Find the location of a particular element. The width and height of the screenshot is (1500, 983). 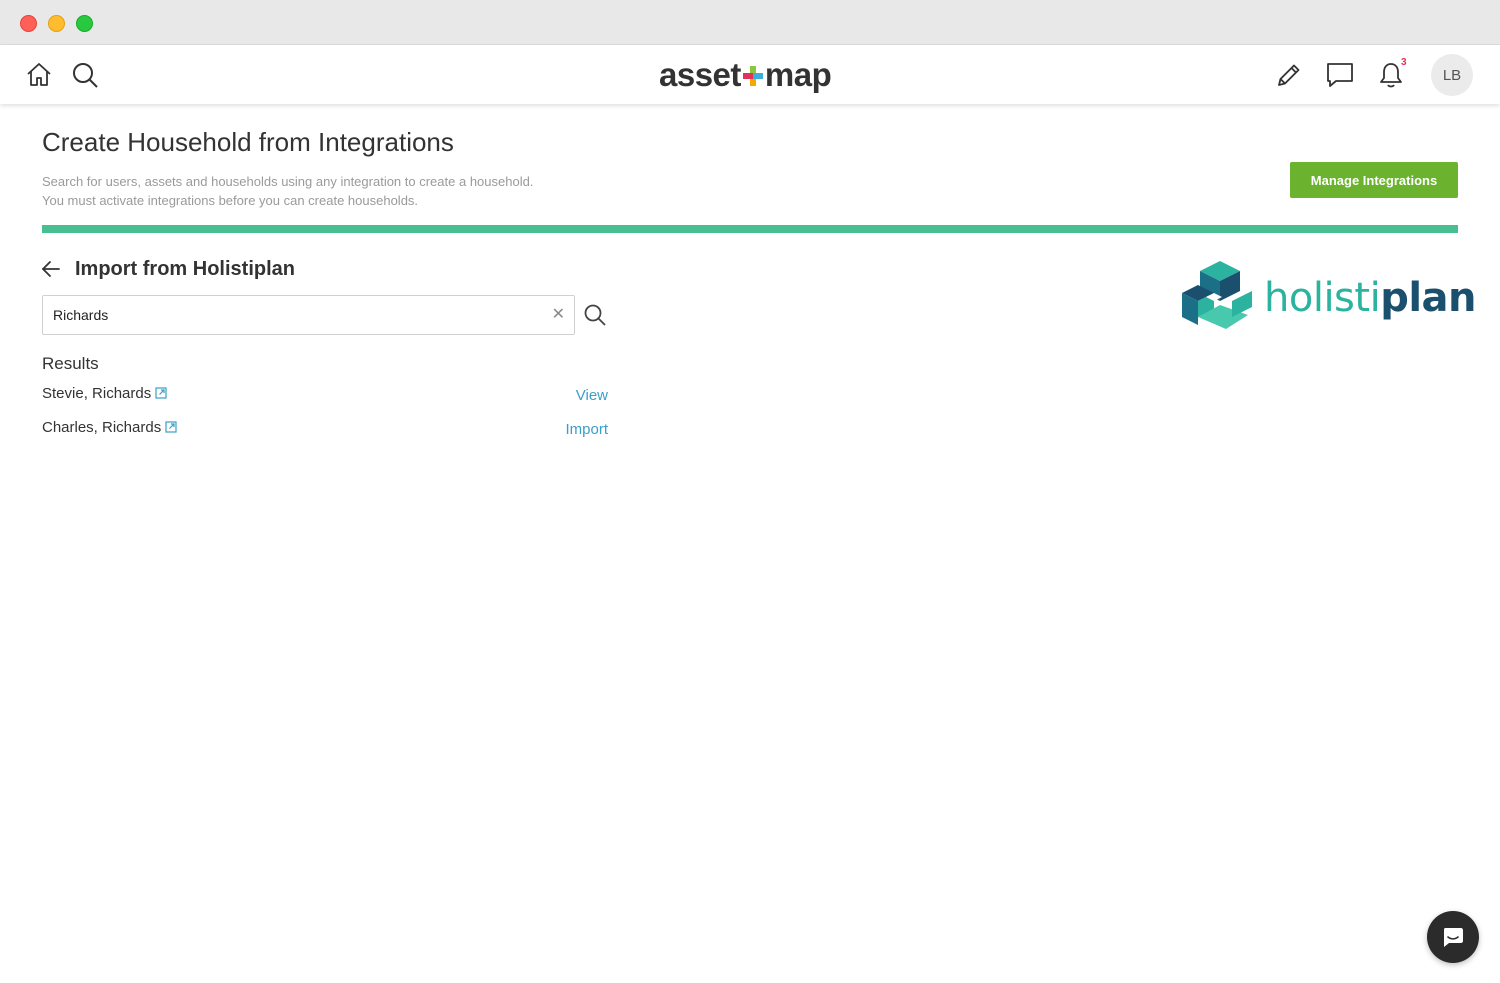

window-titlebar is located at coordinates (750, 22).